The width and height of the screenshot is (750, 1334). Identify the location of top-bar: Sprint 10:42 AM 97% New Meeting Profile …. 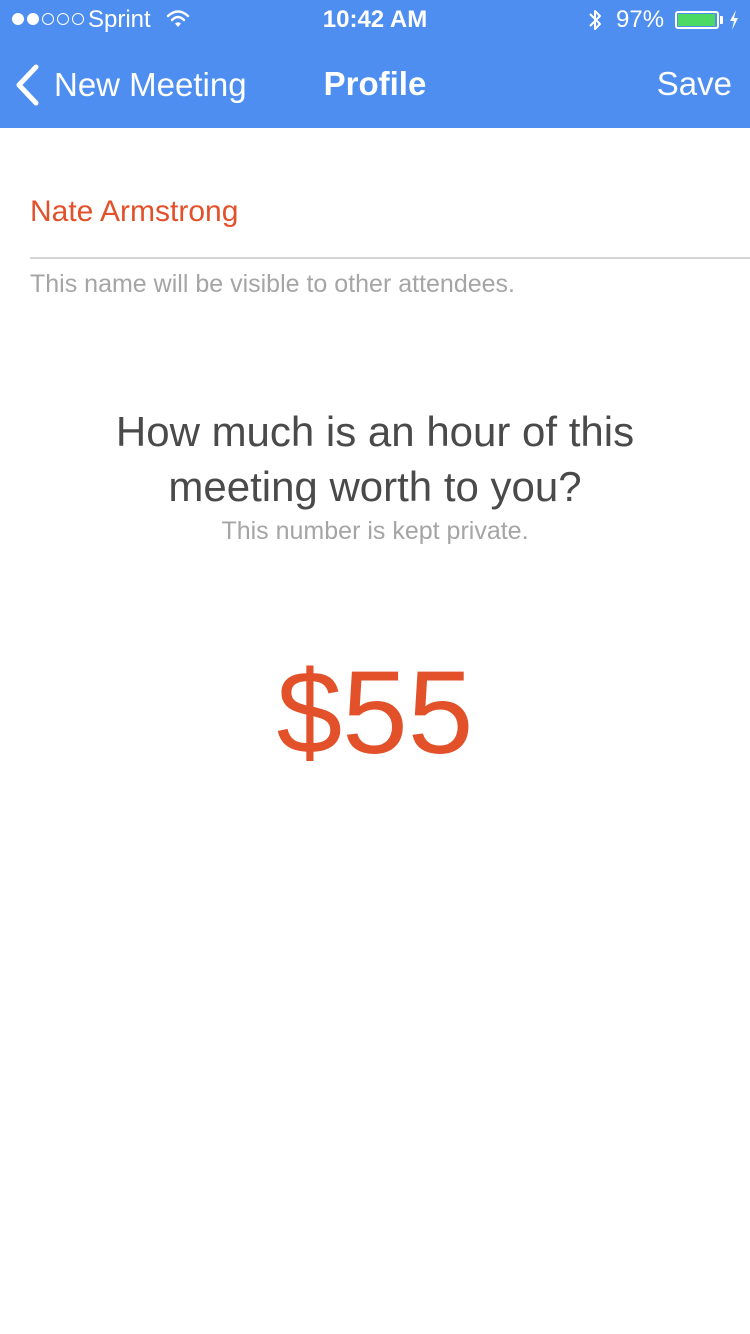
(375, 64).